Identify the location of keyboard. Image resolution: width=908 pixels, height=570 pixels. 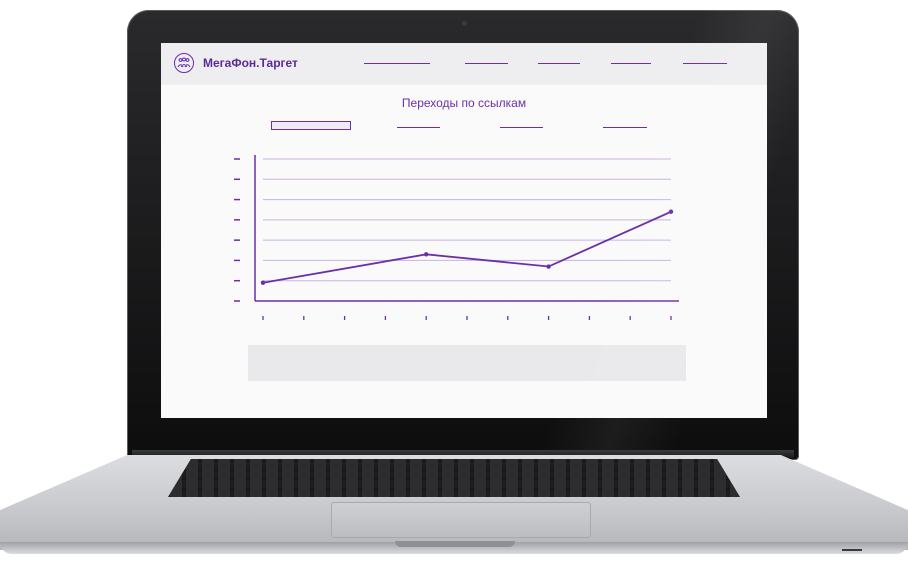
(454, 478).